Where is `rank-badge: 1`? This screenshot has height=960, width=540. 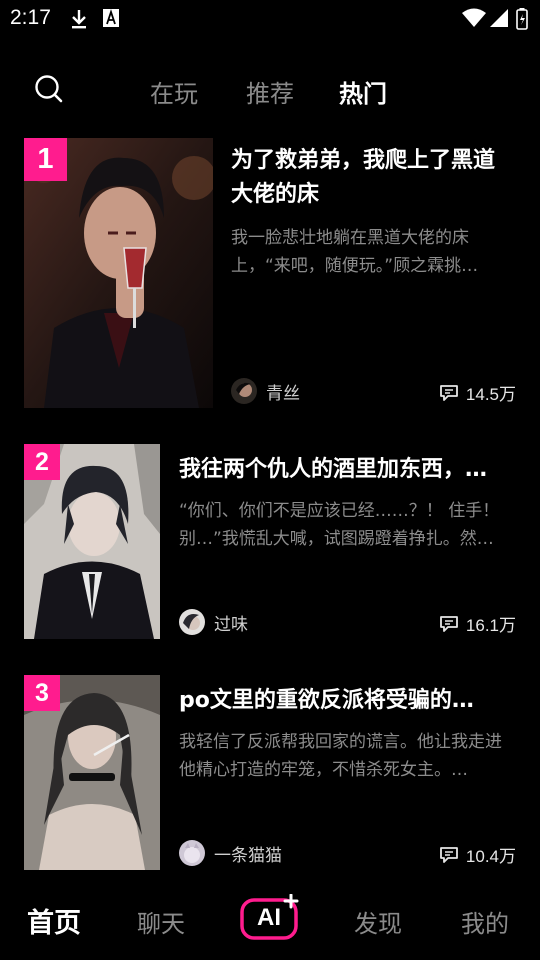
rank-badge: 1 is located at coordinates (45, 159).